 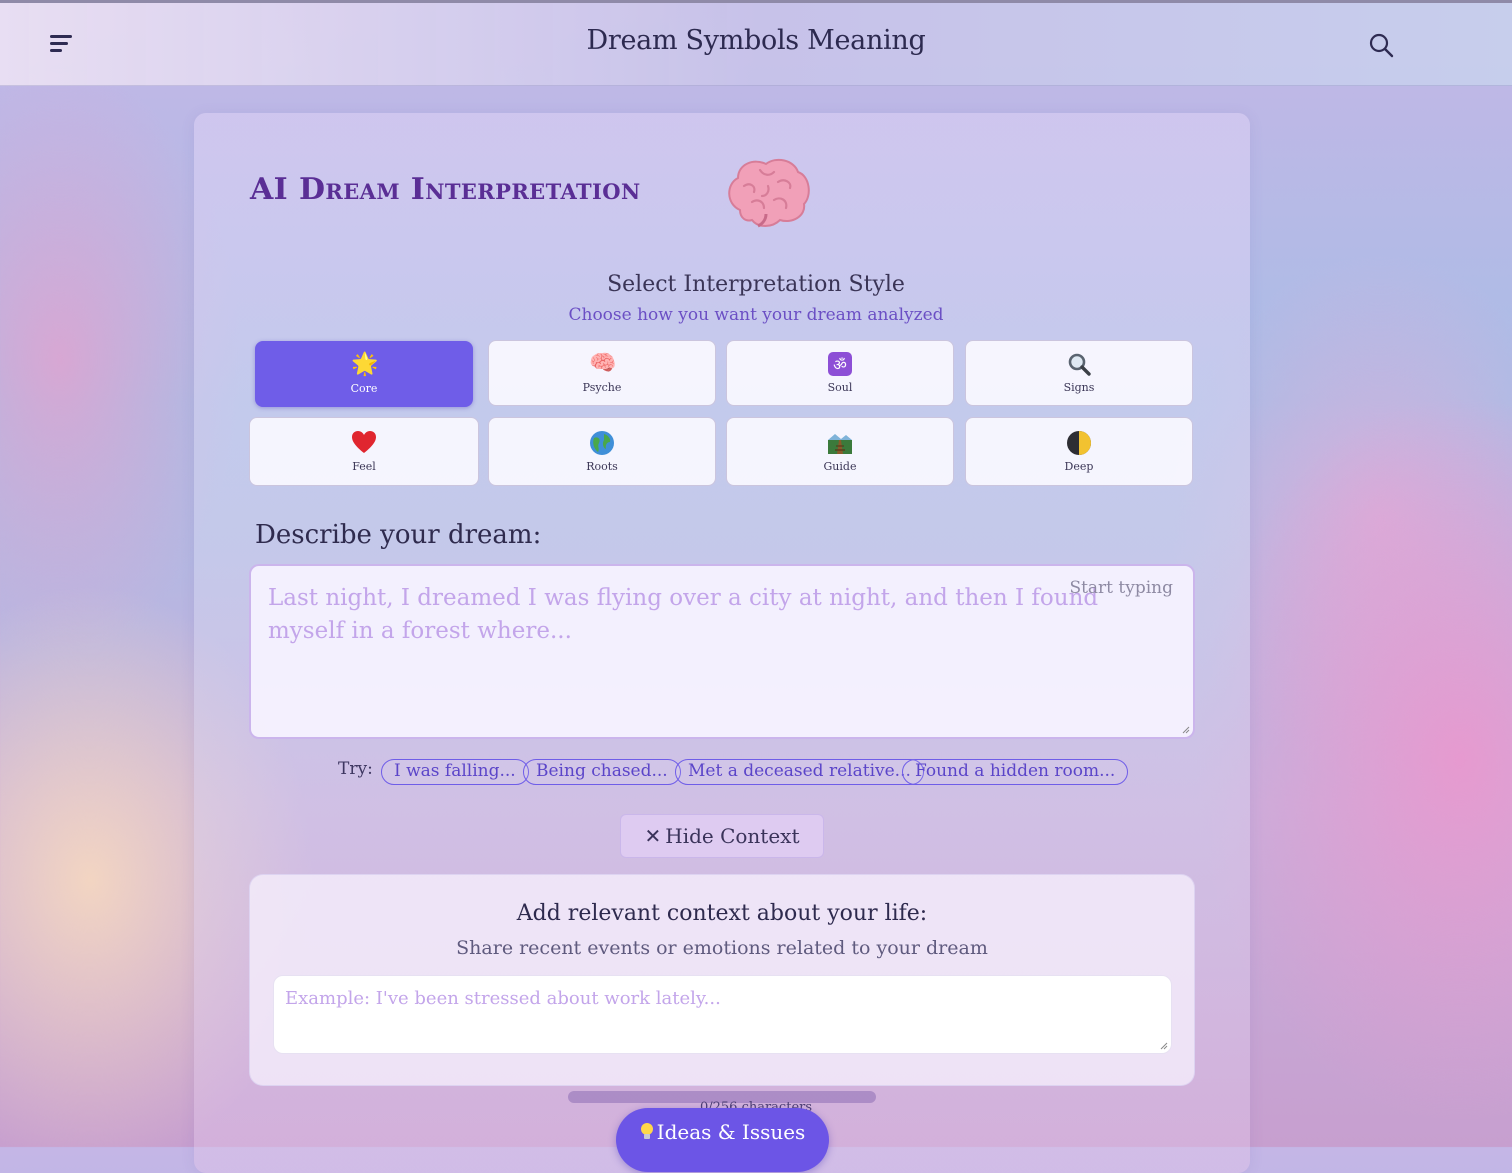 I want to click on style-option-roots: Roots, so click(x=602, y=451).